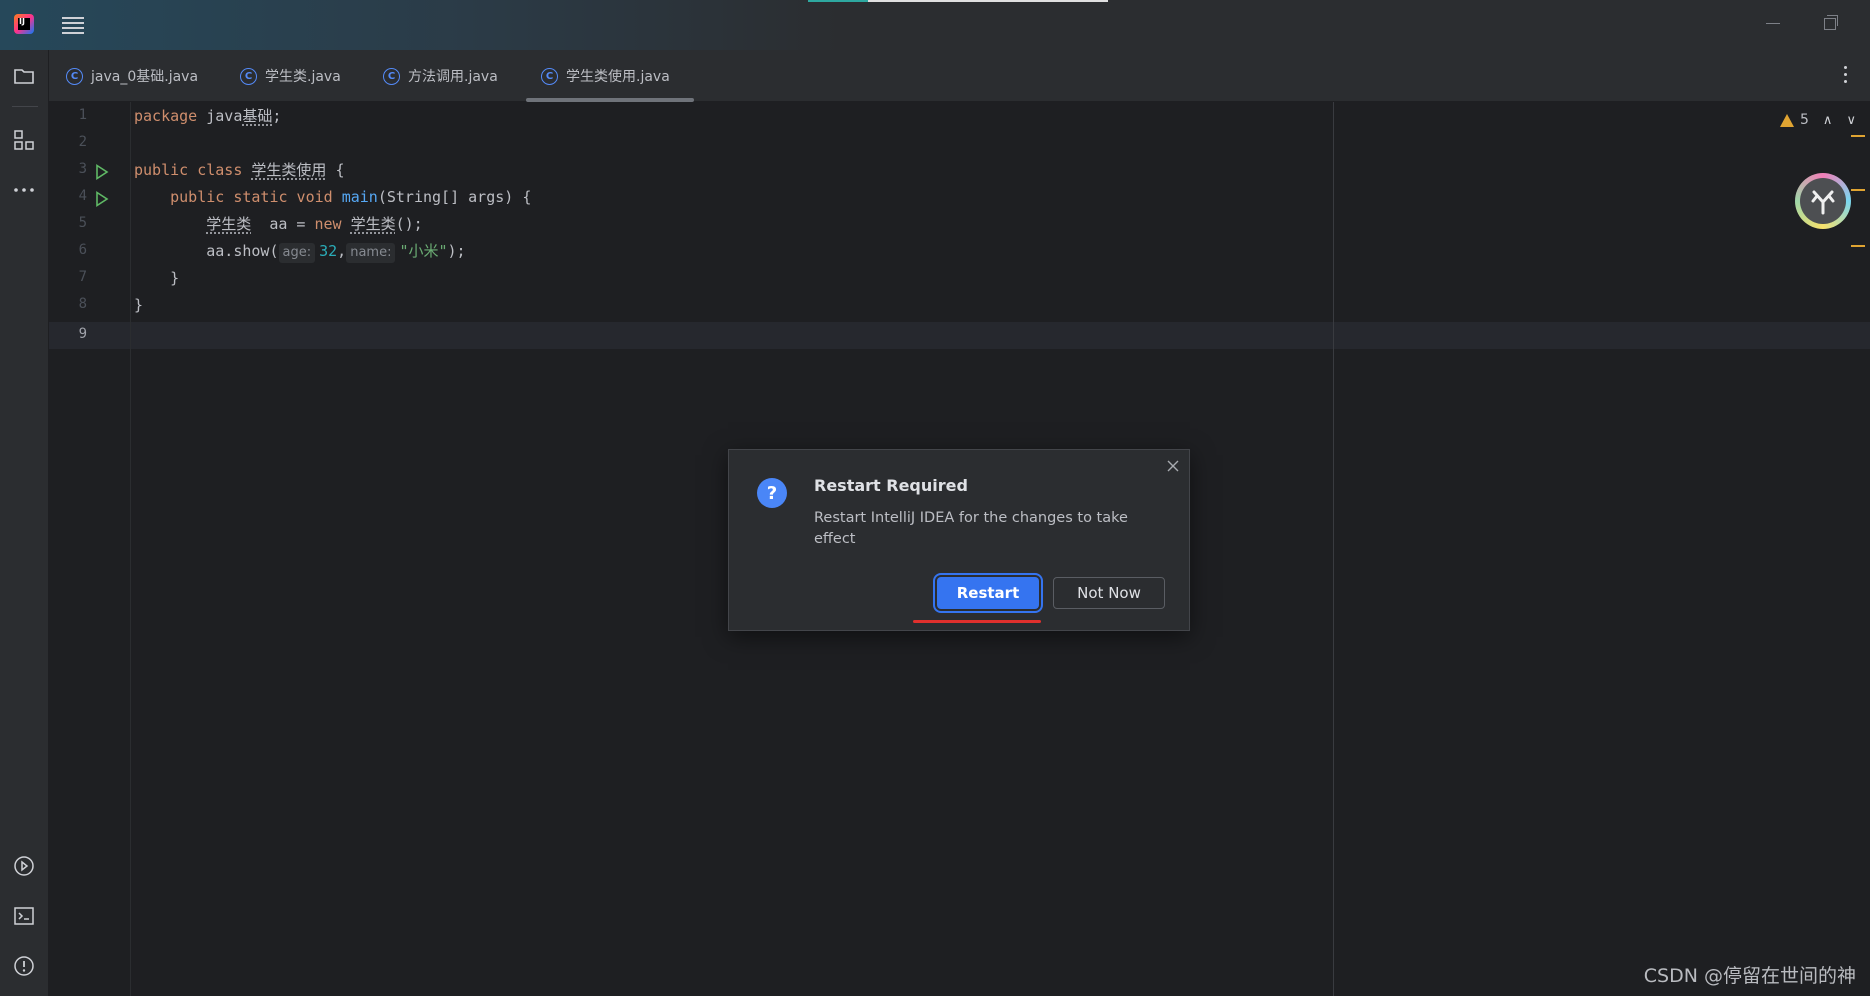 Image resolution: width=1870 pixels, height=996 pixels. Describe the element at coordinates (82, 250) in the screenshot. I see `line-number: 6` at that location.